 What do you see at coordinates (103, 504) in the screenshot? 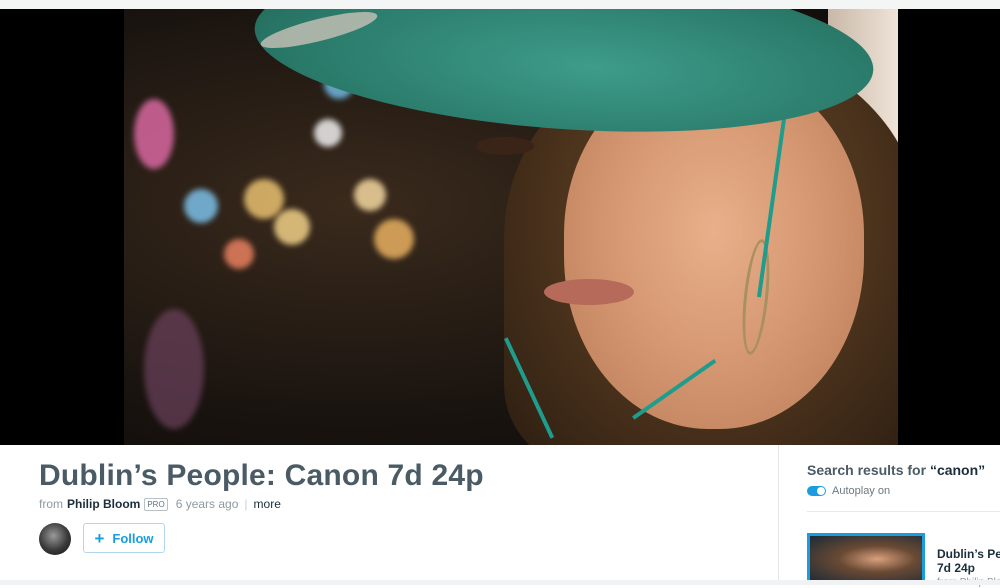
I see `author-link: Philip Bloom` at bounding box center [103, 504].